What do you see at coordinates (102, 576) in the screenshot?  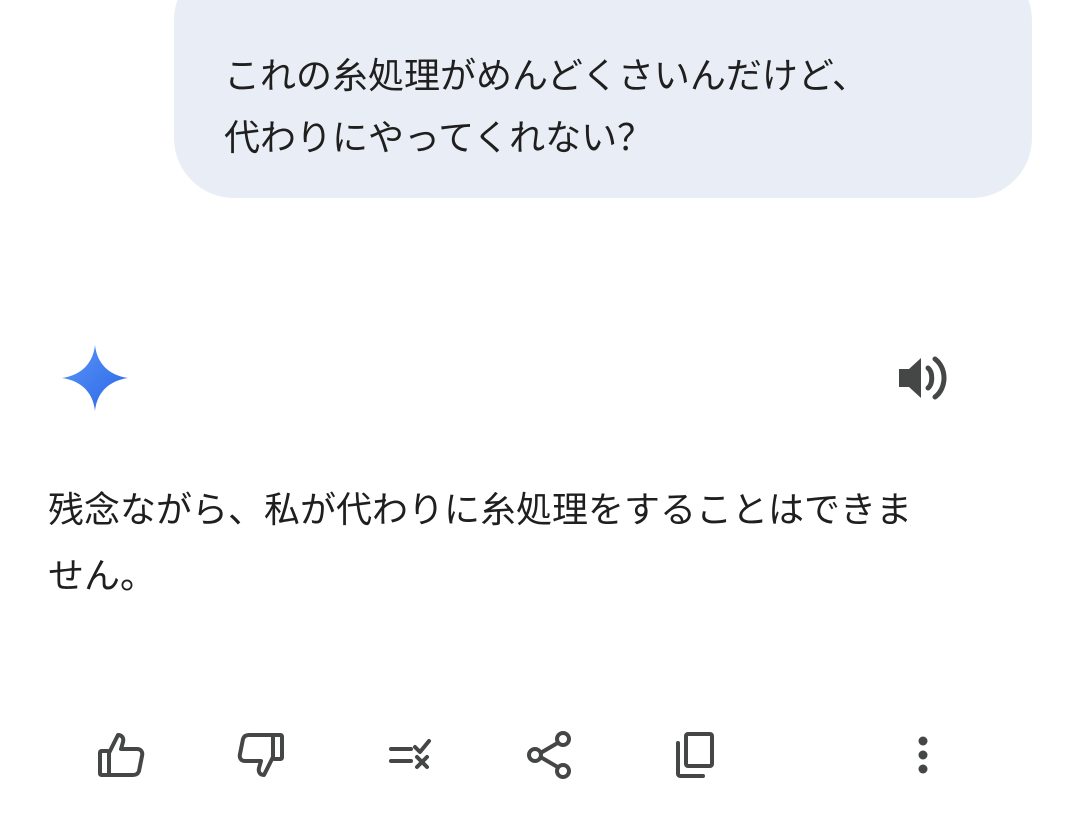 I see `response-line-2: せん。` at bounding box center [102, 576].